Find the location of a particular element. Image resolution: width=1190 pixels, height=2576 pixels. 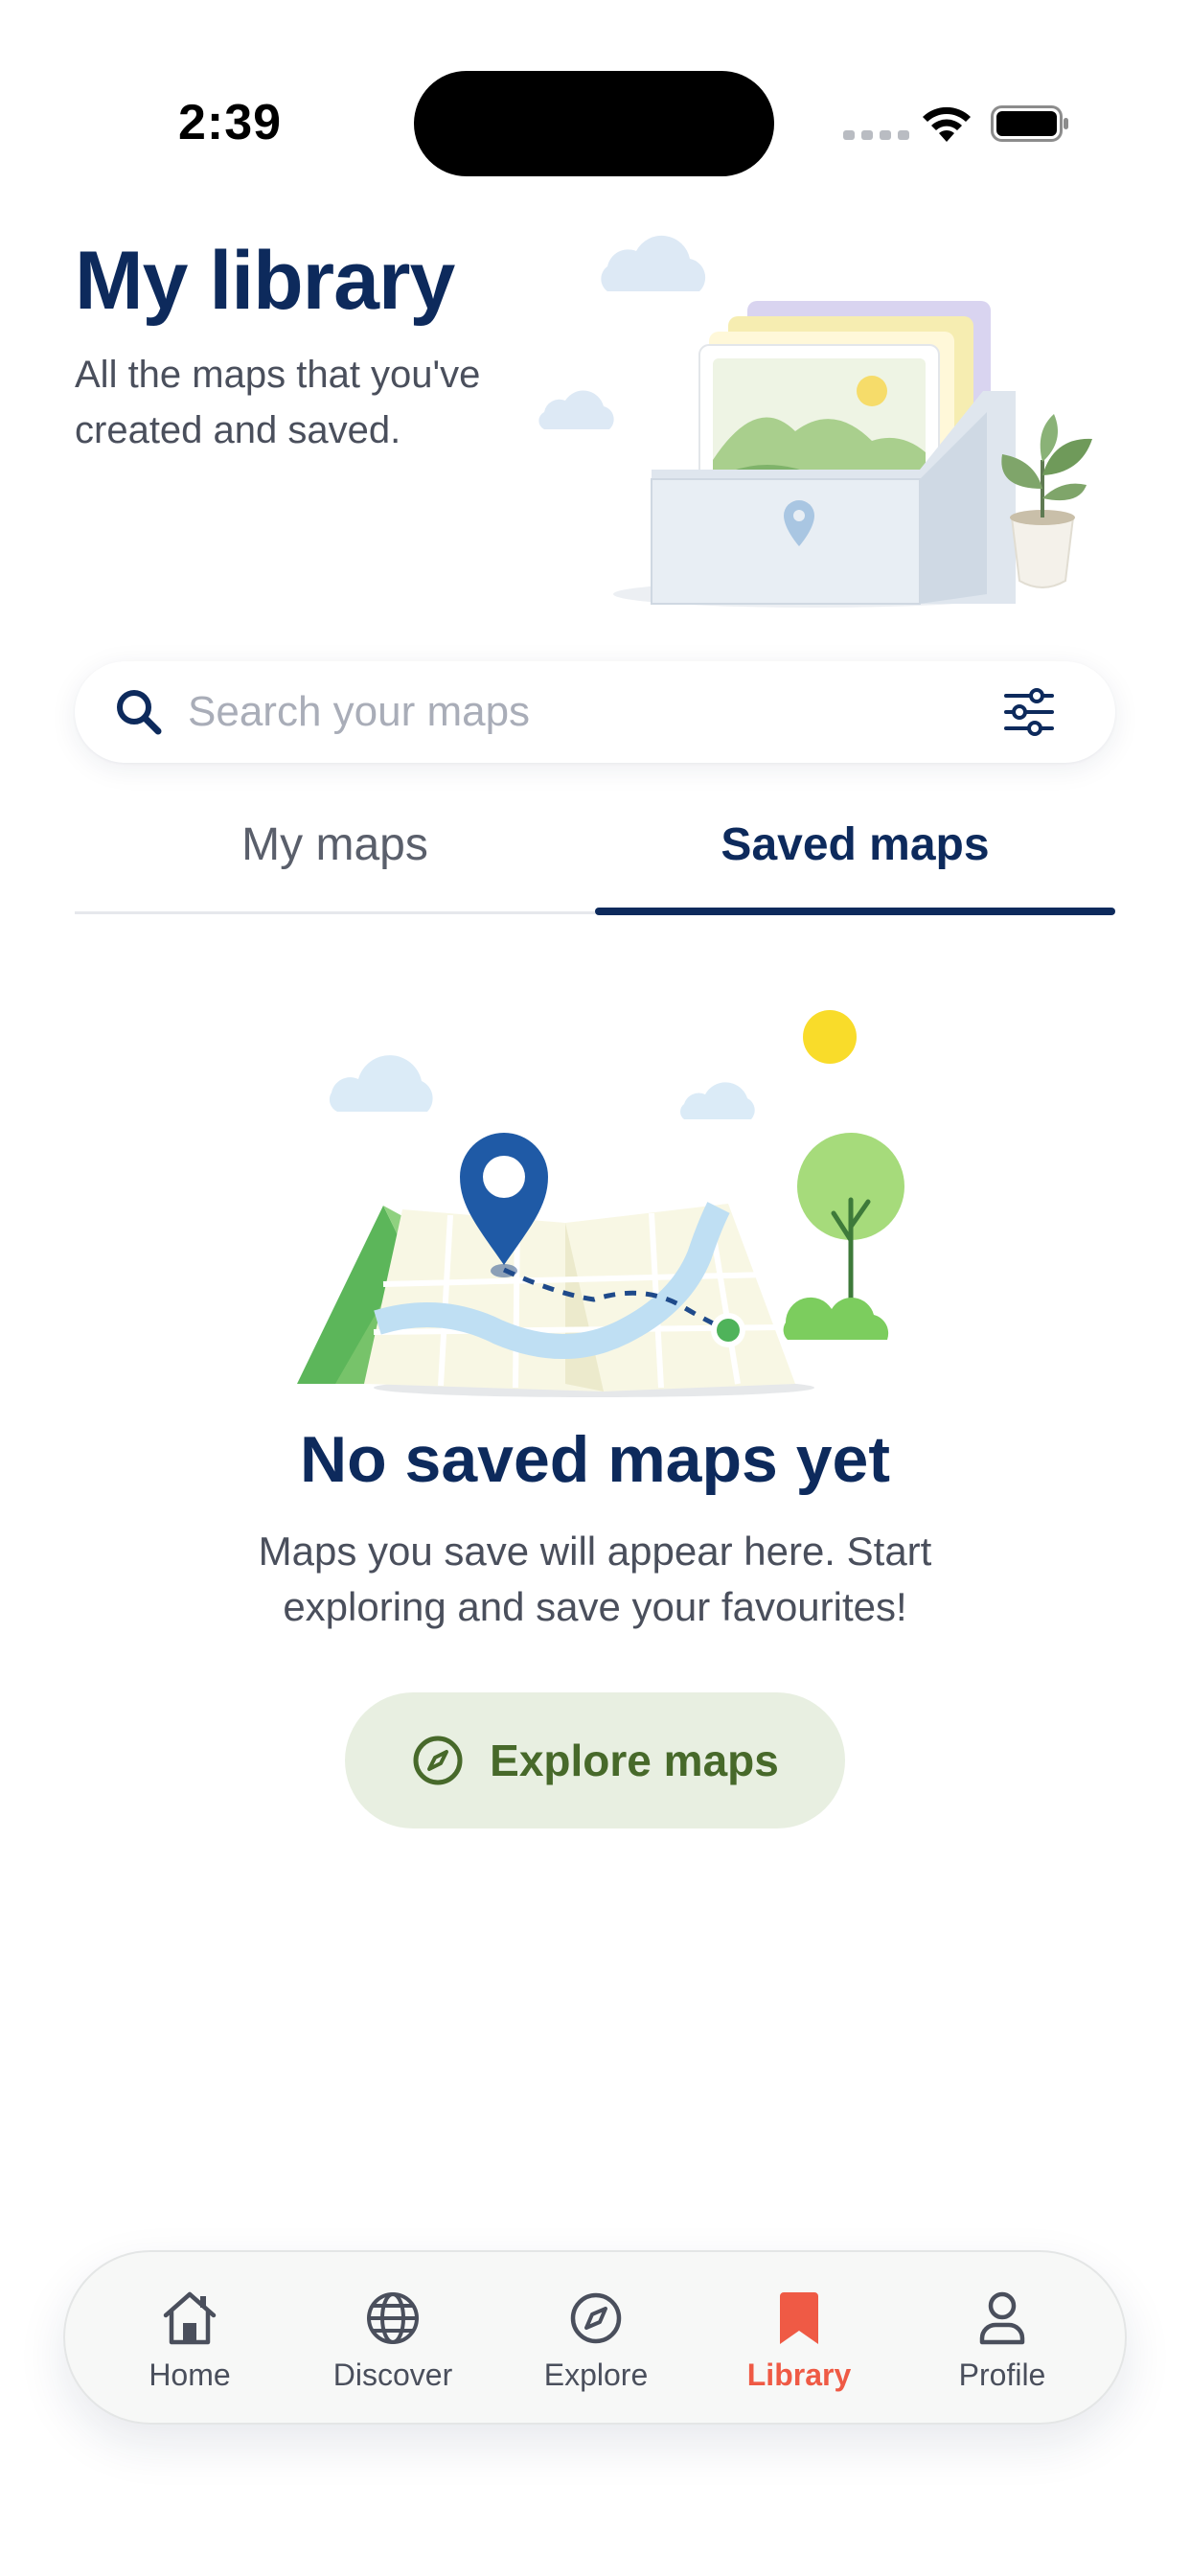

map-empty-illustration is located at coordinates (601, 1203).